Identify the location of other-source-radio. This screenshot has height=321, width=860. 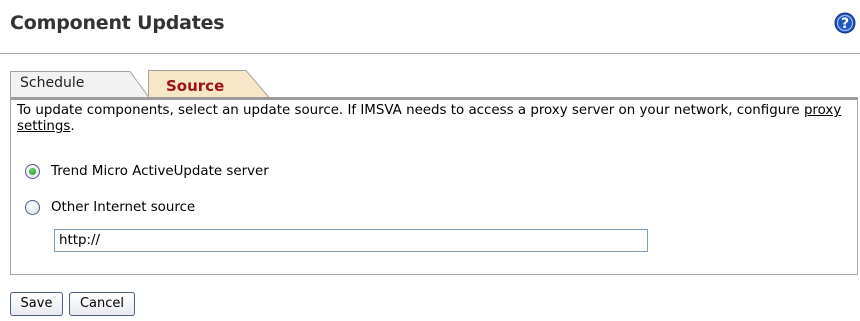
(32, 207).